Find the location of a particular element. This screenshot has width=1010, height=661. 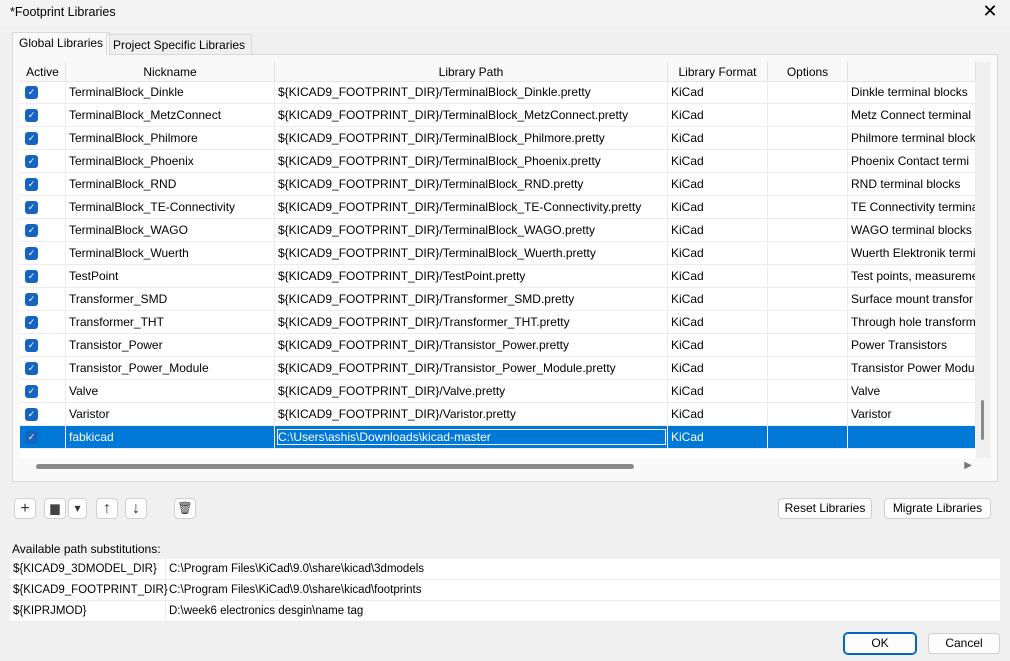

nickname-cell: TerminalBlock_WAGO is located at coordinates (170, 230).